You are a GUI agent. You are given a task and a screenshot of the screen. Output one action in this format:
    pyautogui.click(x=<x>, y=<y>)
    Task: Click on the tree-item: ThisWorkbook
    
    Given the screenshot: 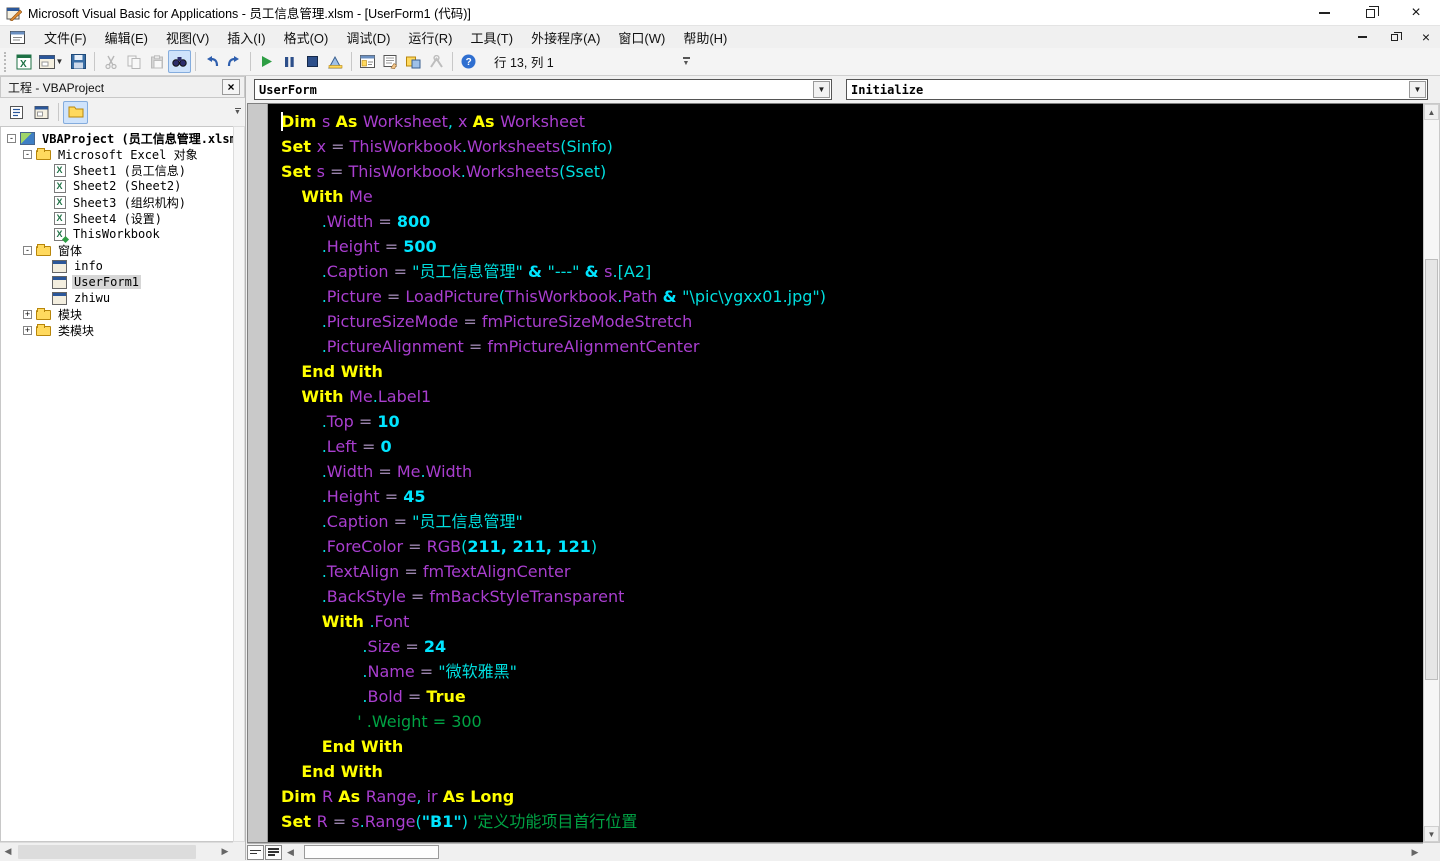 What is the action you would take?
    pyautogui.click(x=117, y=234)
    